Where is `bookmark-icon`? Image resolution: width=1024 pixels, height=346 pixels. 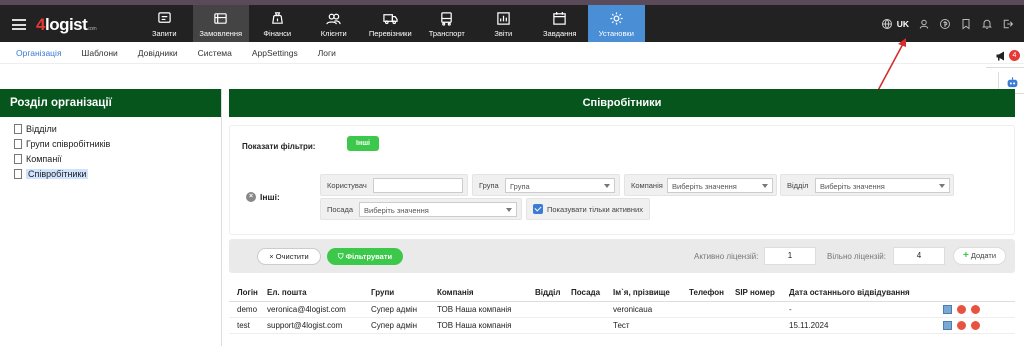
bookmark-icon is located at coordinates (966, 24).